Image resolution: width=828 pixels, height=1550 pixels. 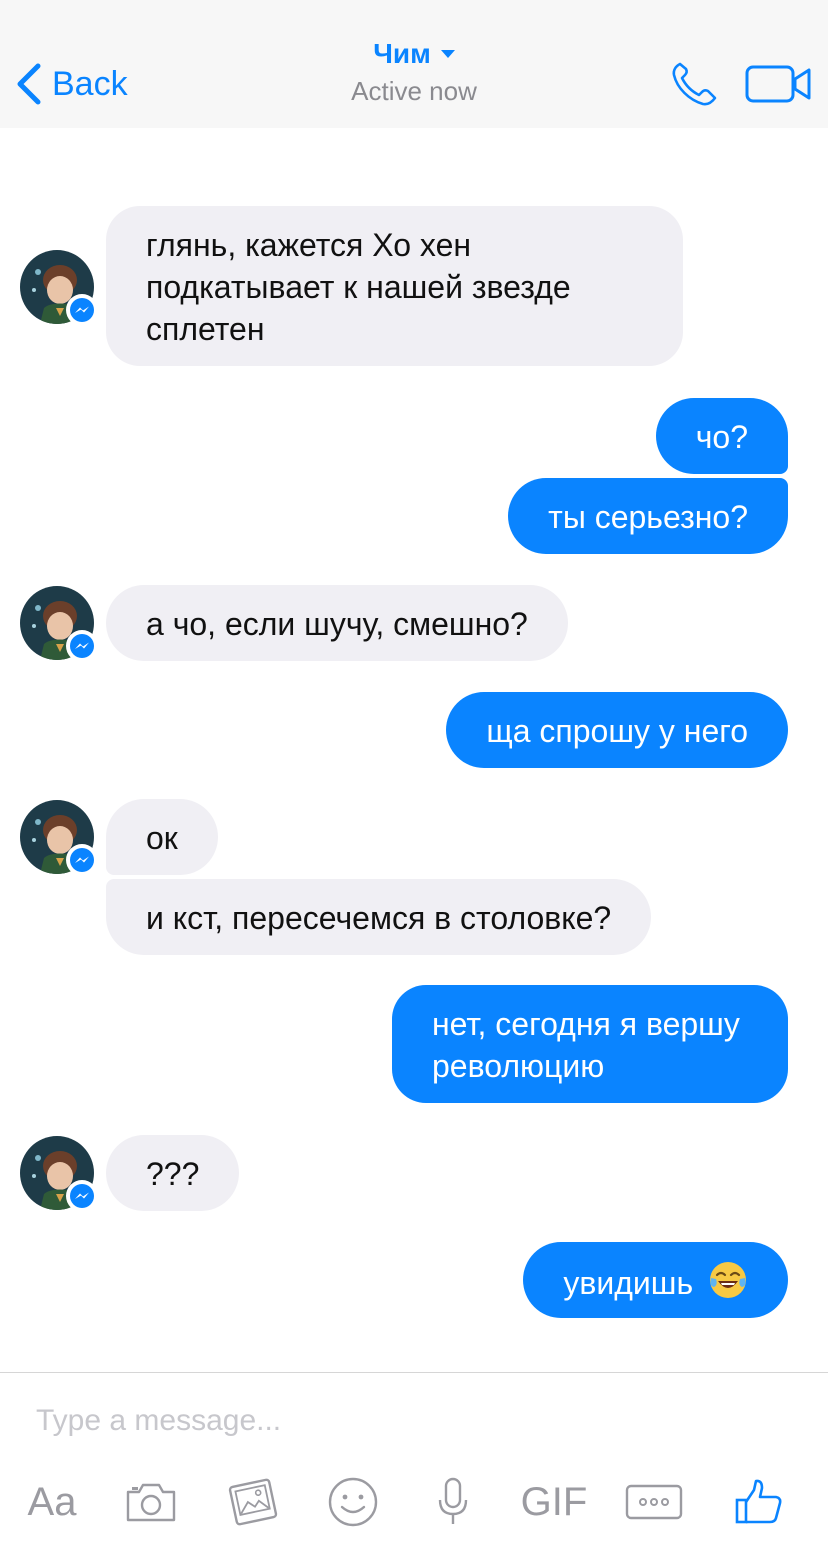 I want to click on message-bubble-incoming: а чо, если шучу, смешно?, so click(x=337, y=623).